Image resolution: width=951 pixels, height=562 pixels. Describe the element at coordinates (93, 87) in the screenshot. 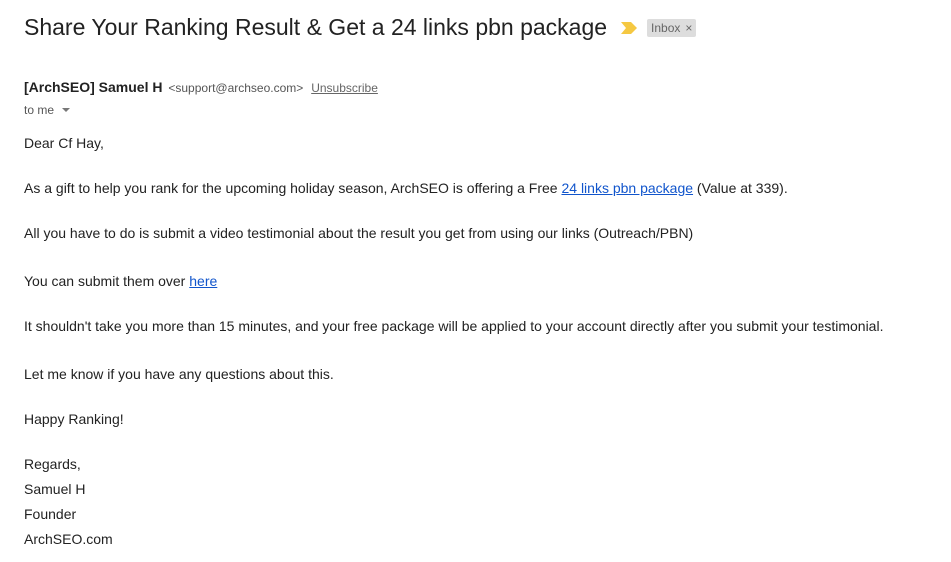

I see `sender-name: [ArchSEO] Samuel H` at that location.